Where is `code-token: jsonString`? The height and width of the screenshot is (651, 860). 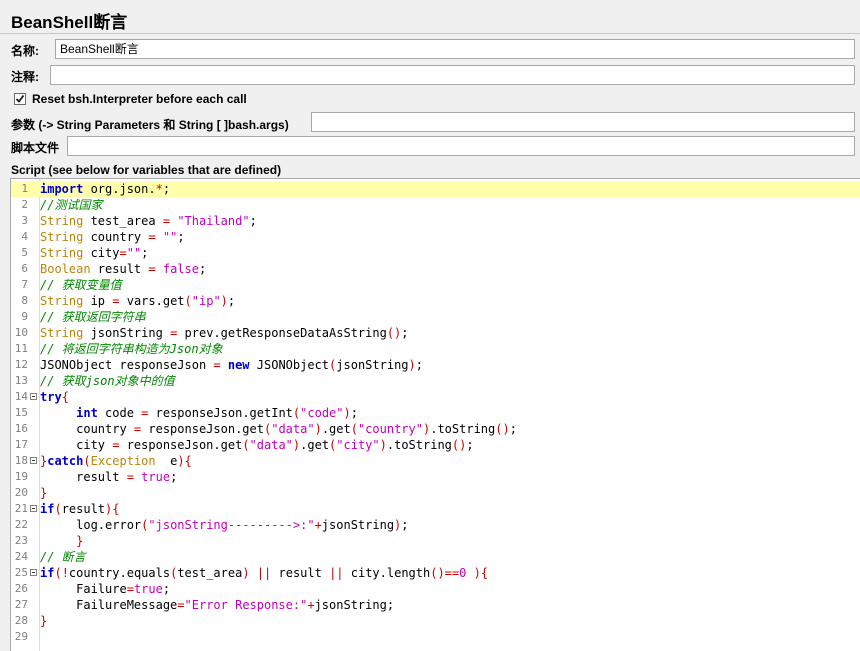
code-token: jsonString is located at coordinates (127, 333).